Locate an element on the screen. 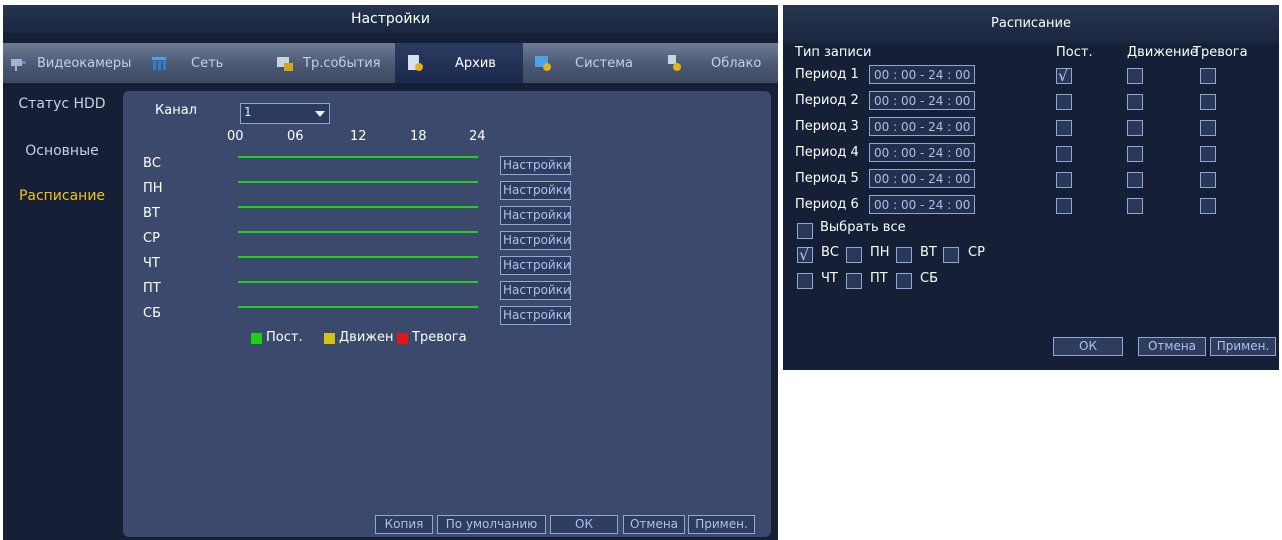 The height and width of the screenshot is (540, 1282). channel-select: 1 is located at coordinates (285, 113).